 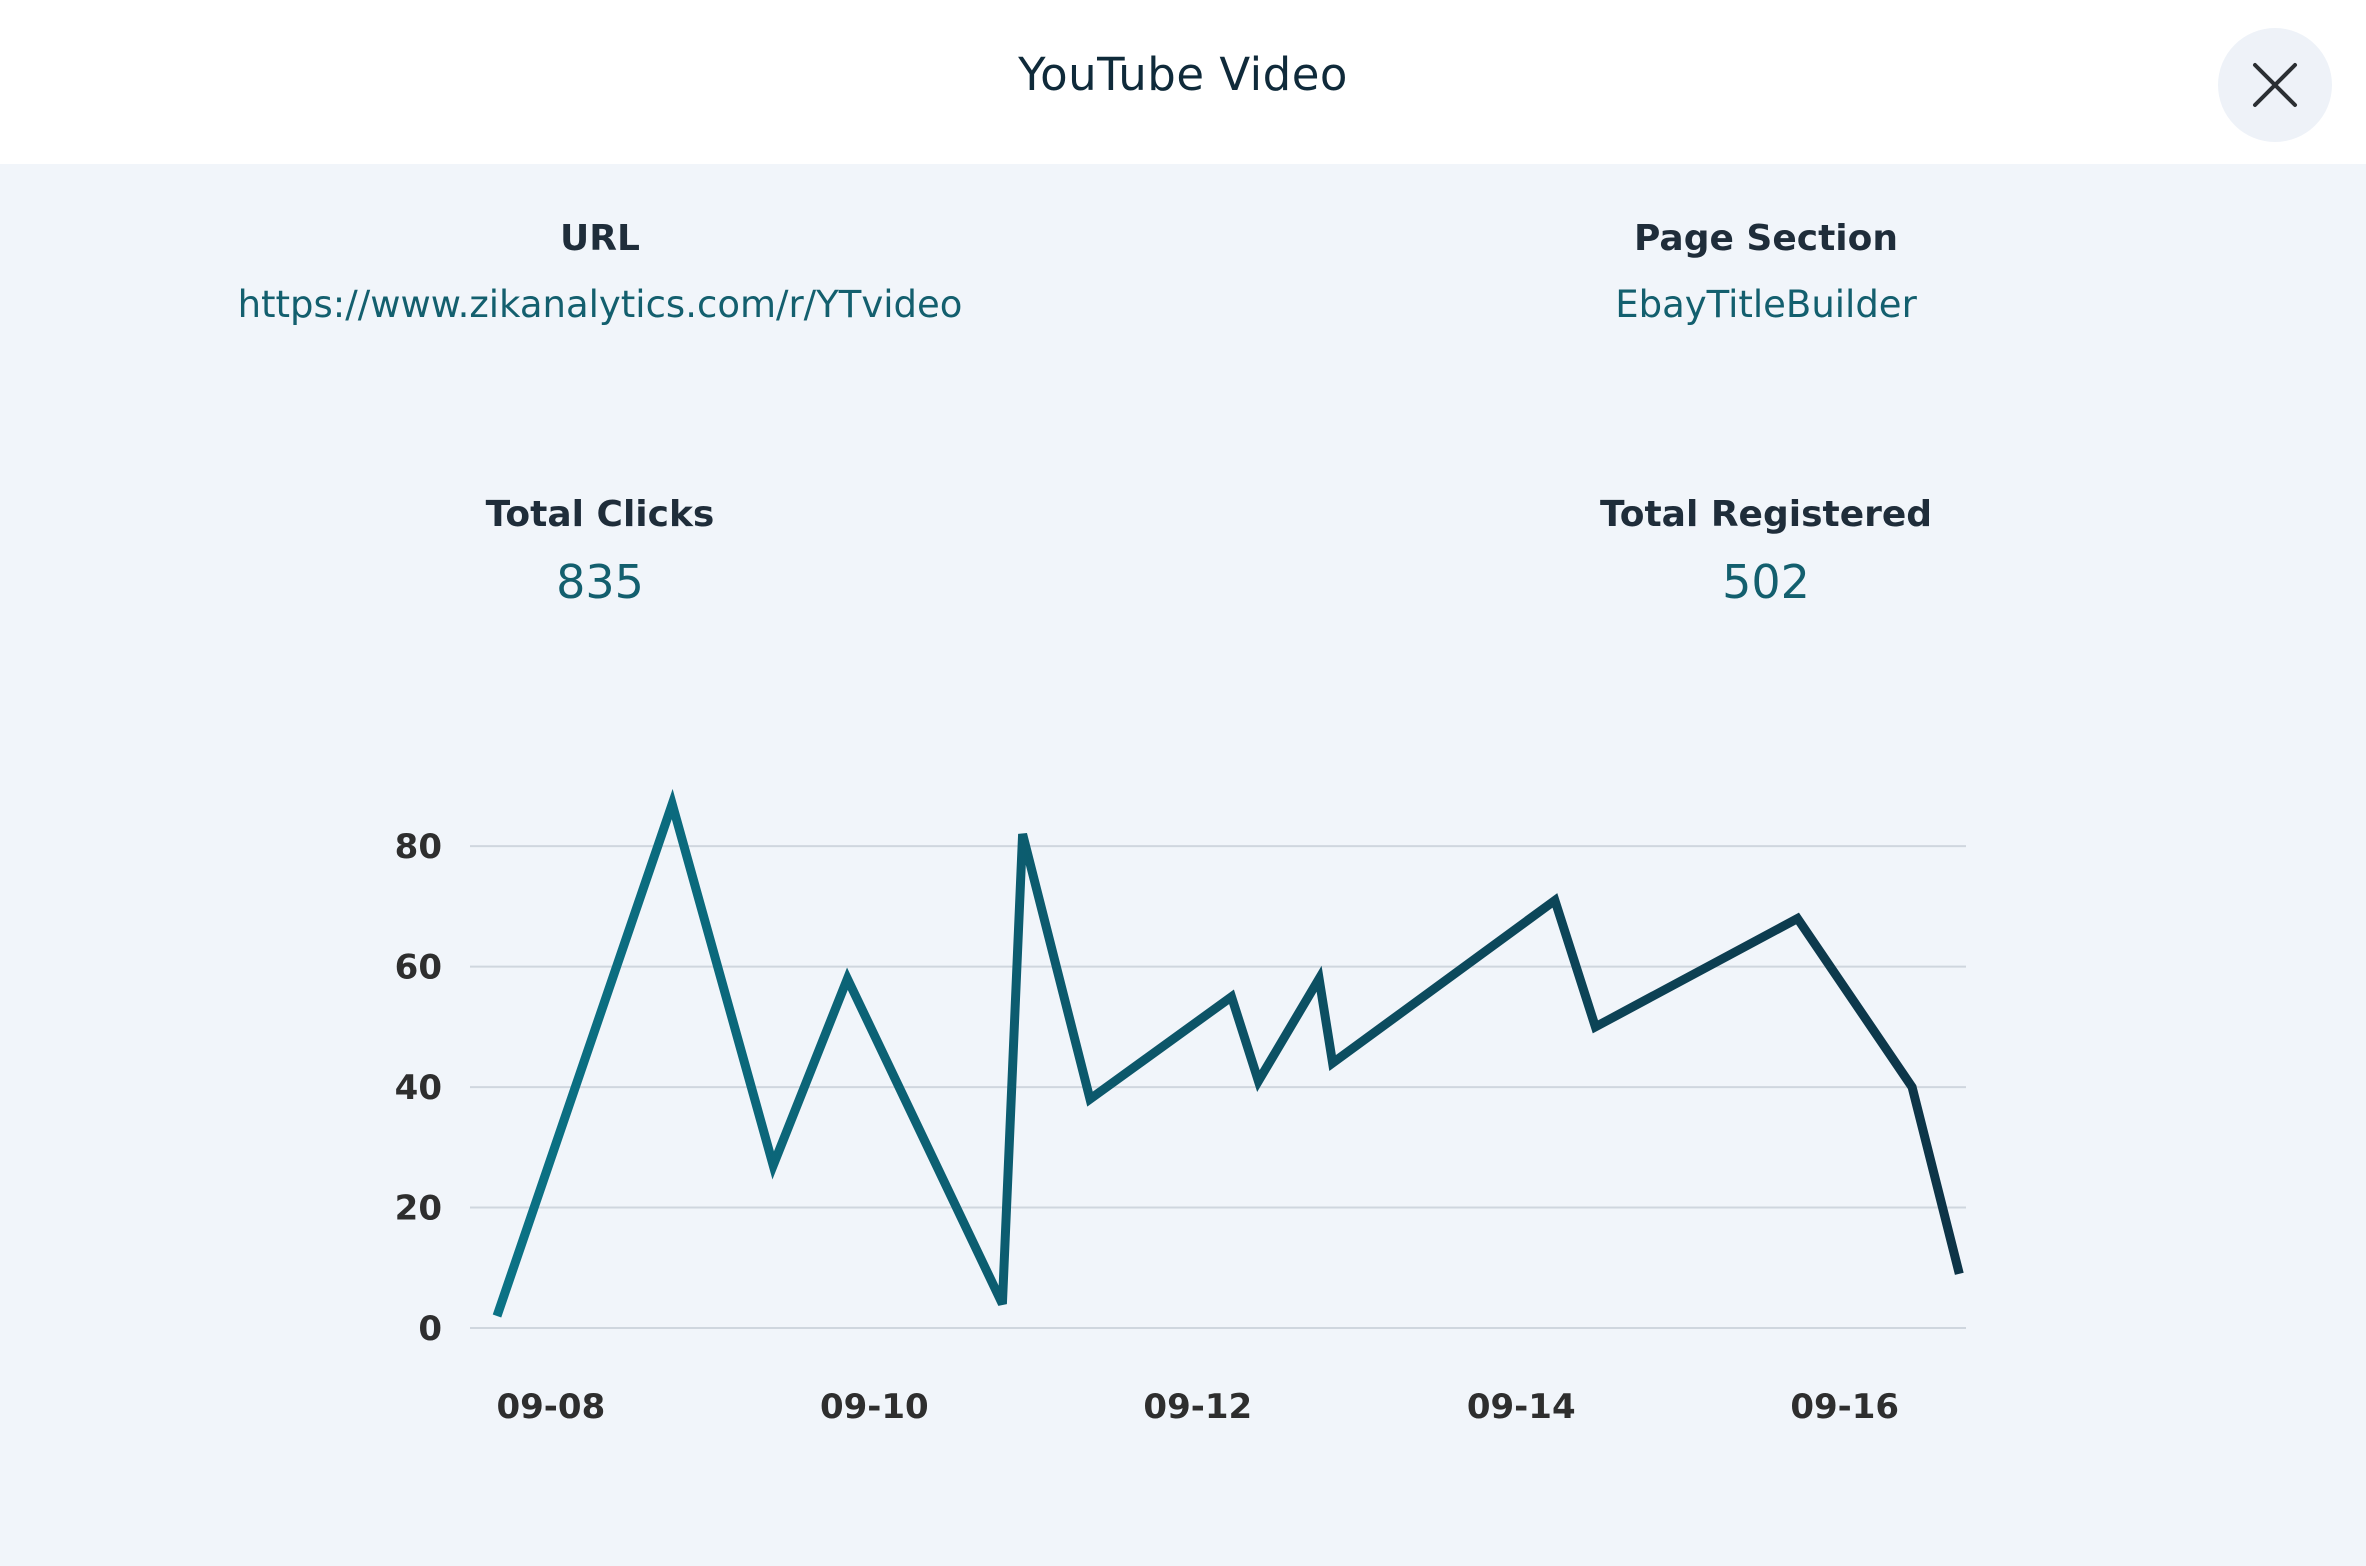 I want to click on y-tick-label: 80, so click(x=418, y=847).